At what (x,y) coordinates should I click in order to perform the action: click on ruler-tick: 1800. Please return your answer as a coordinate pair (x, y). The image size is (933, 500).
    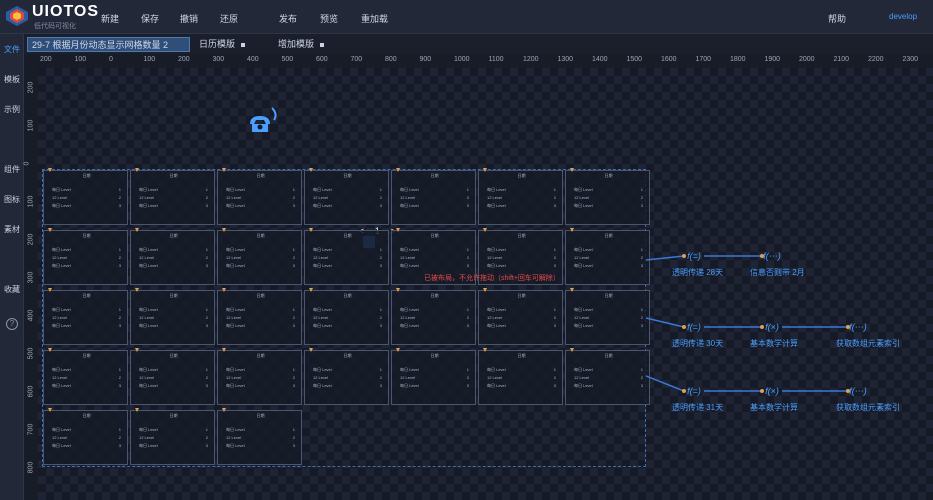
    Looking at the image, I should click on (738, 59).